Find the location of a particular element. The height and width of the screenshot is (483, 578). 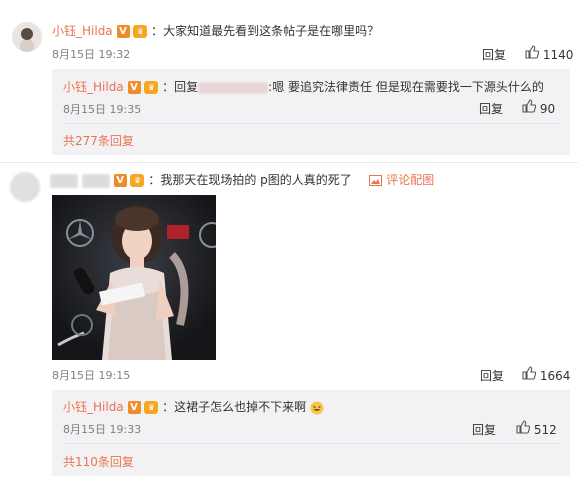

like-button: 1664 is located at coordinates (546, 374).